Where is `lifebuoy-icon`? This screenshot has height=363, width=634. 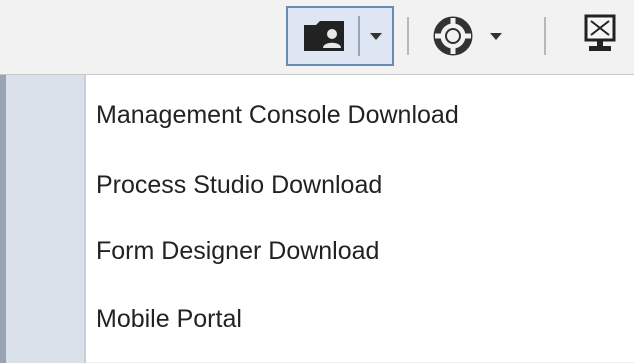
lifebuoy-icon is located at coordinates (453, 36).